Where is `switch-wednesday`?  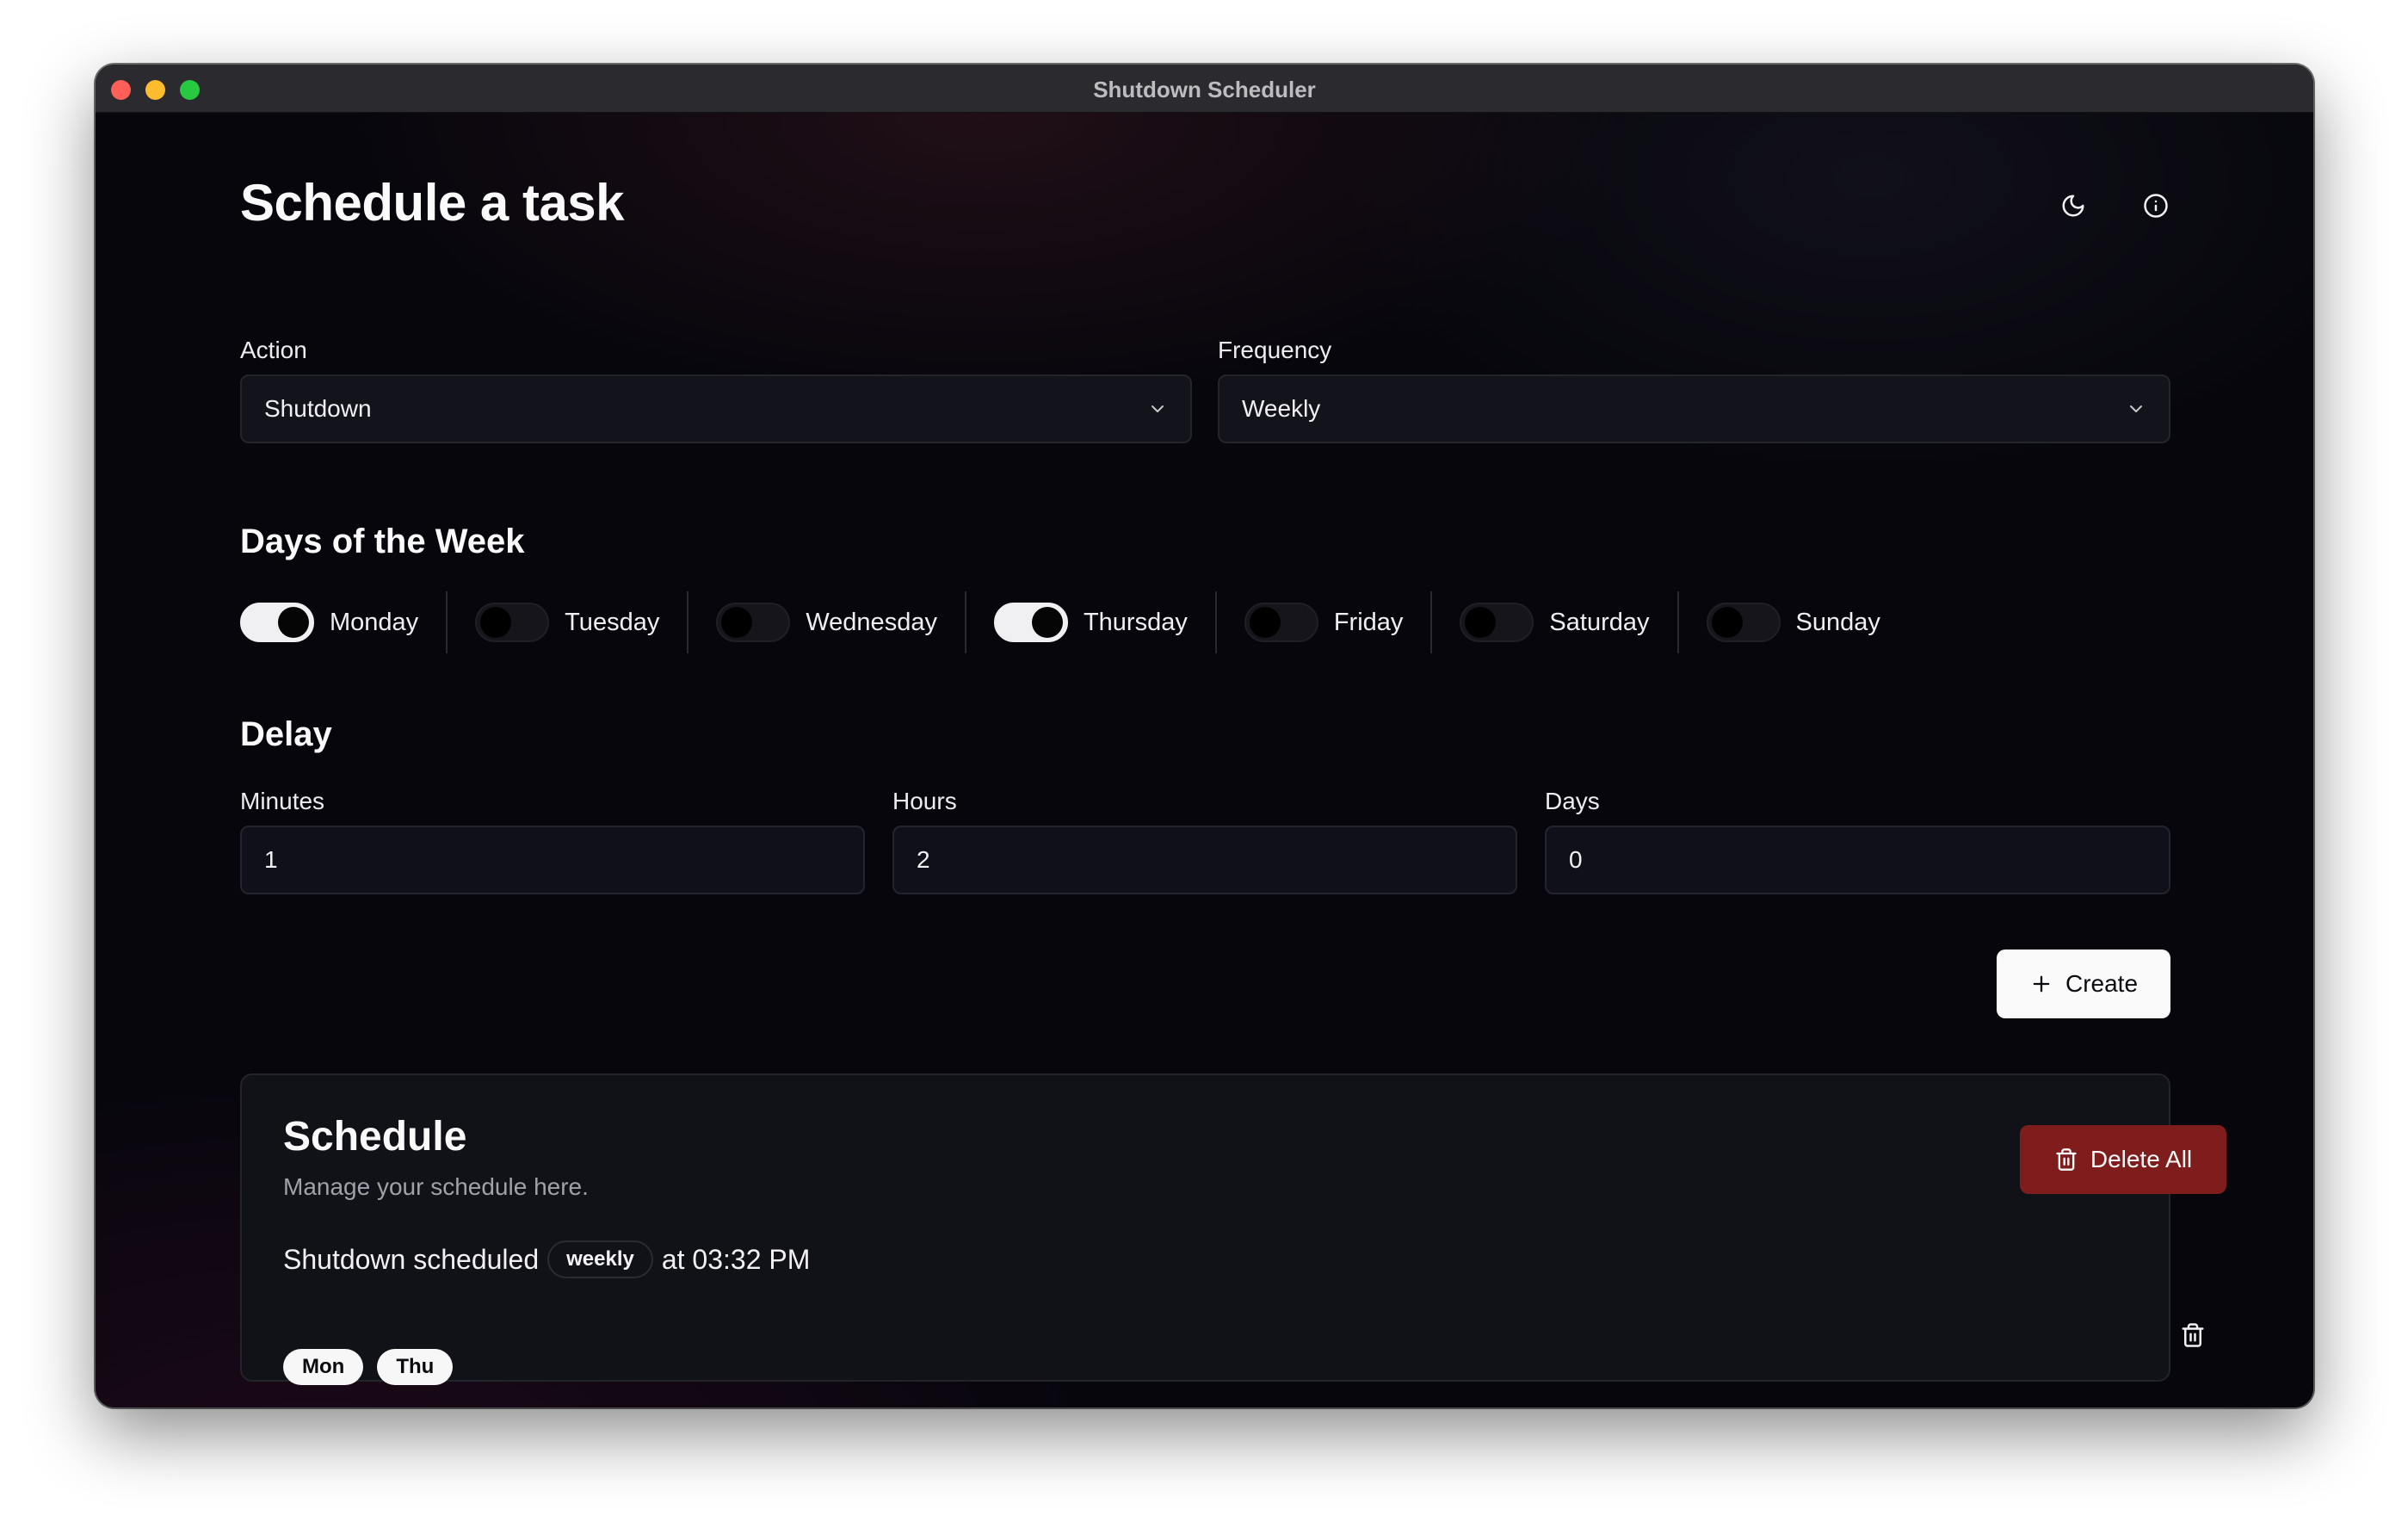
switch-wednesday is located at coordinates (753, 622).